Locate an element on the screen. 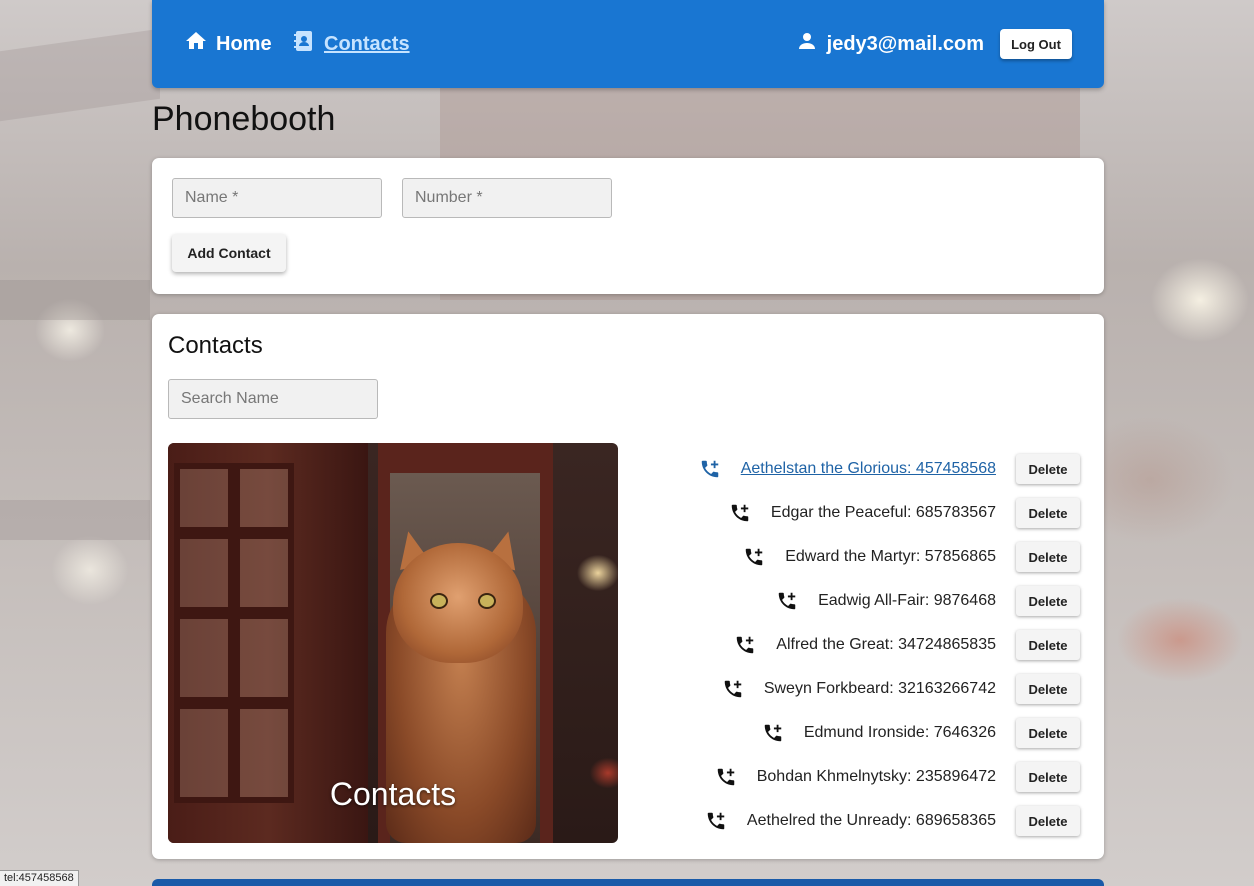  nav-contacts-label: Contacts is located at coordinates (367, 43).